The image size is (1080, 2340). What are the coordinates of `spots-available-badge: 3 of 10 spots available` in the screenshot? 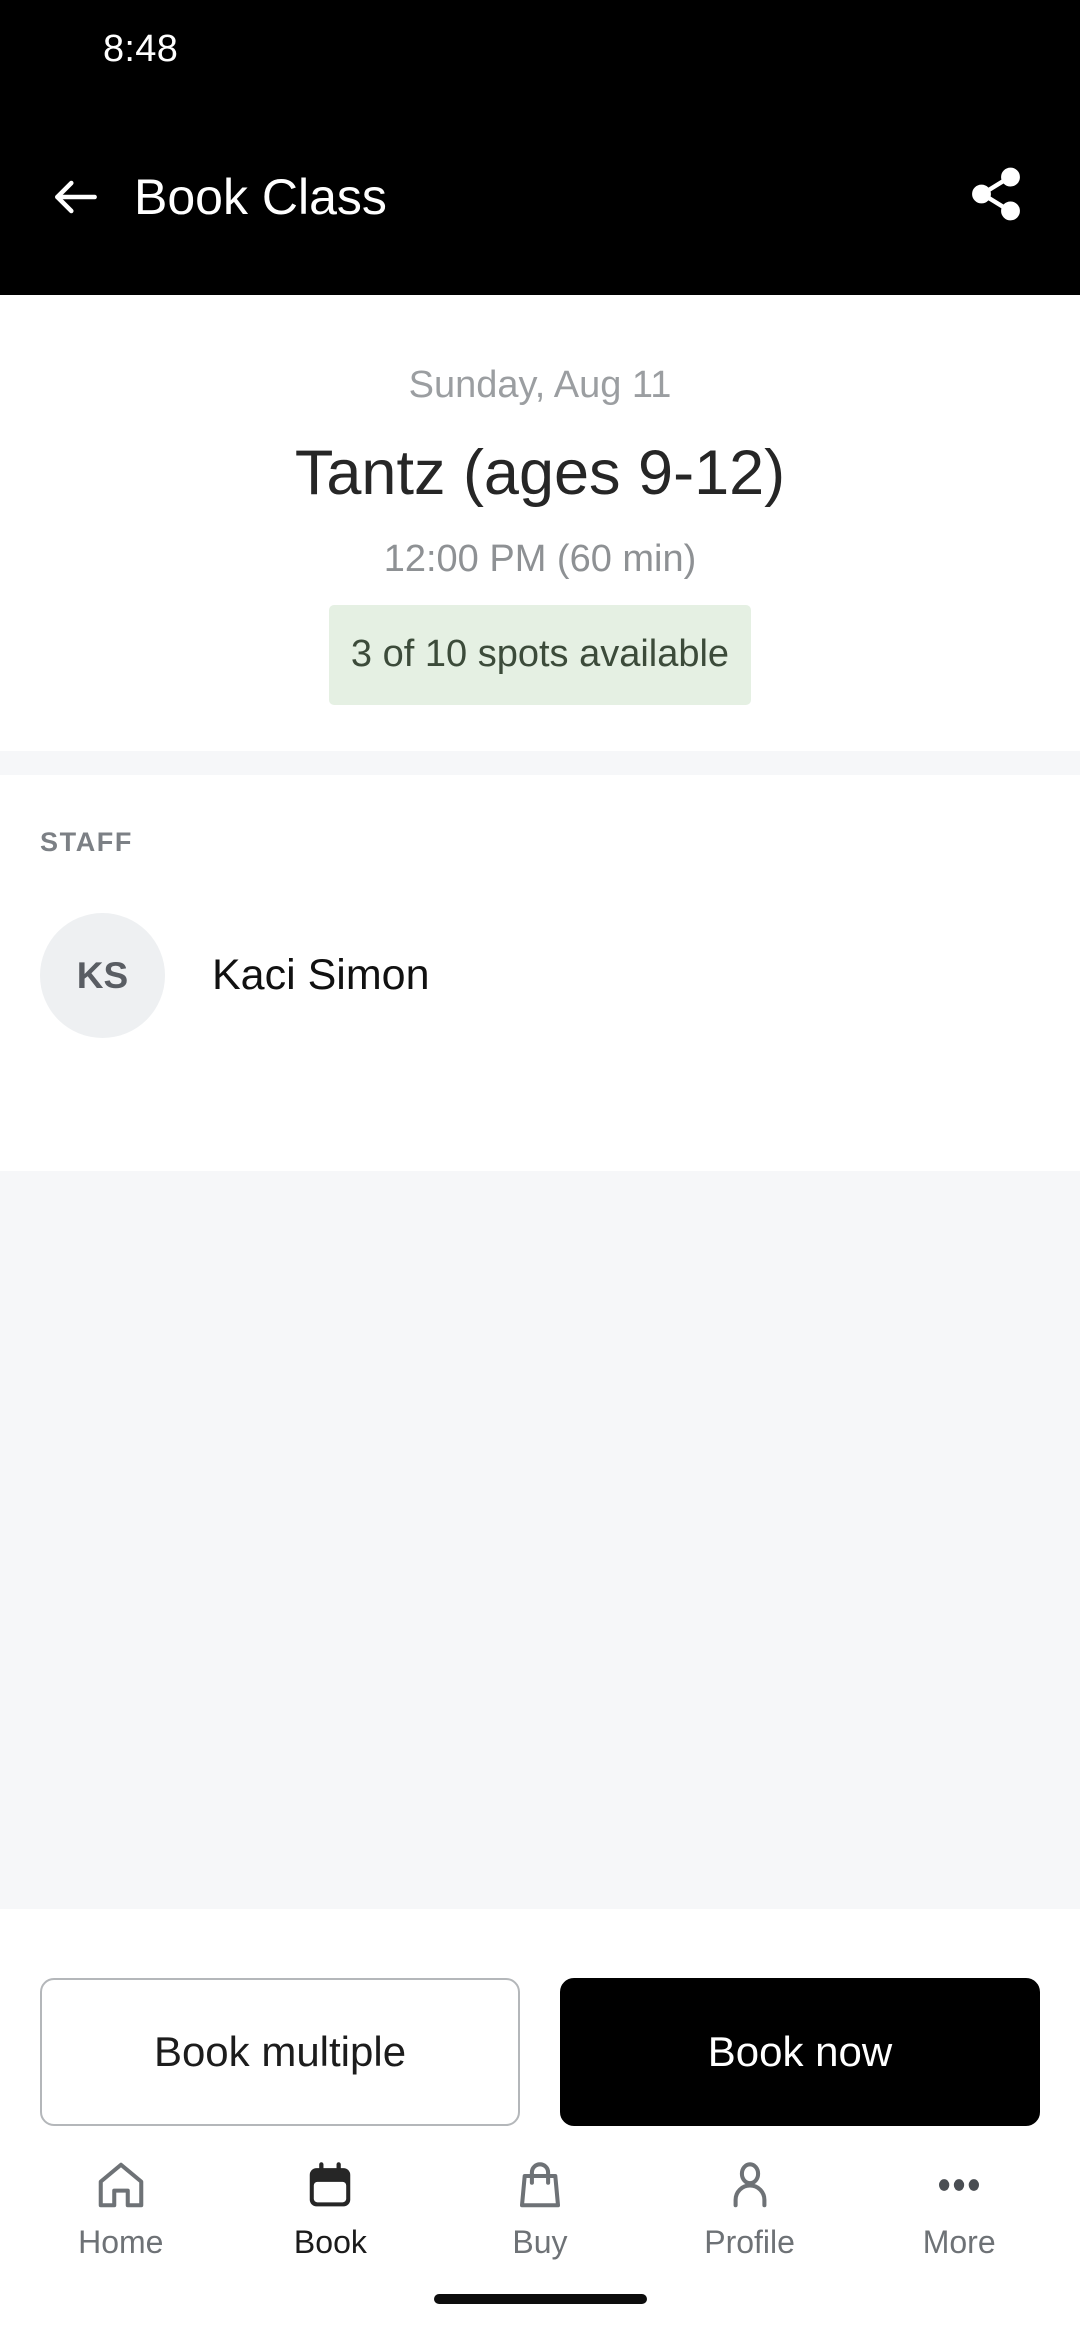 It's located at (540, 655).